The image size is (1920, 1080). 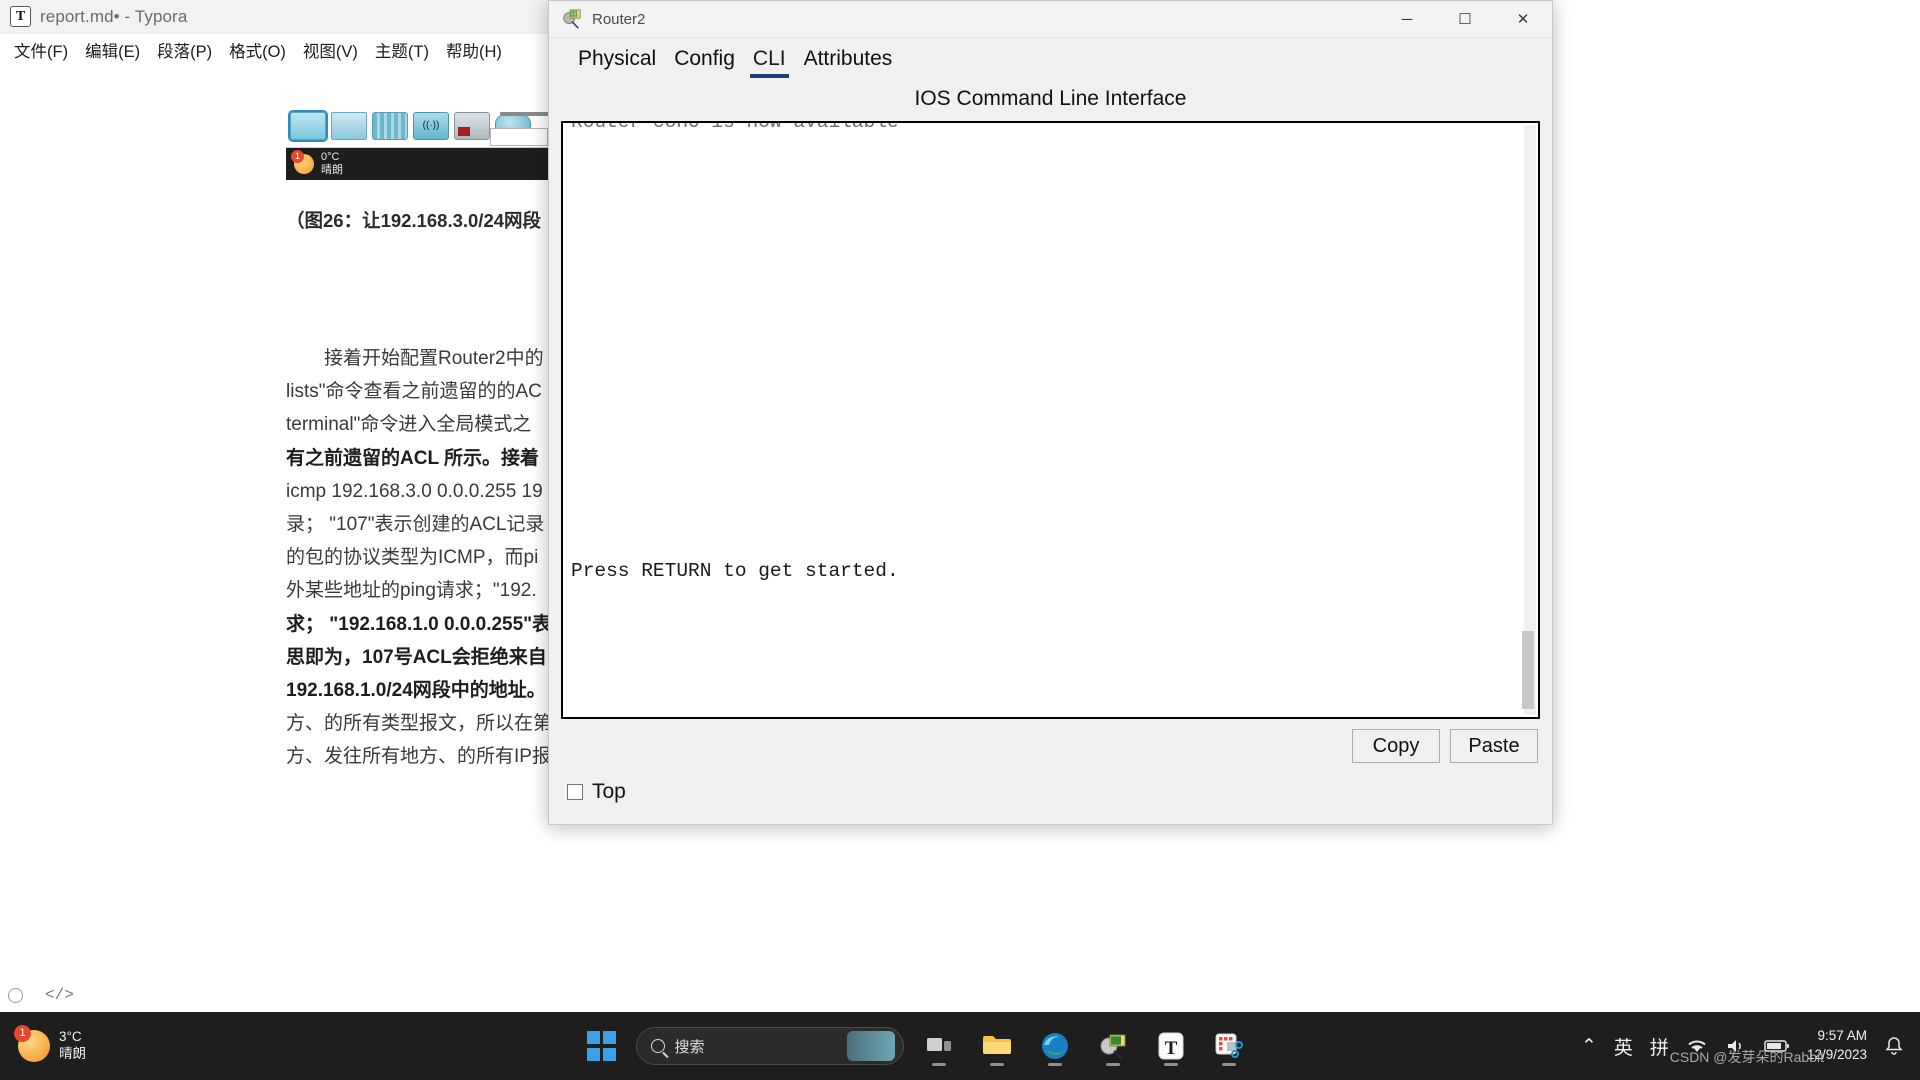 I want to click on weather-notification-badge: 1, so click(x=22, y=1033).